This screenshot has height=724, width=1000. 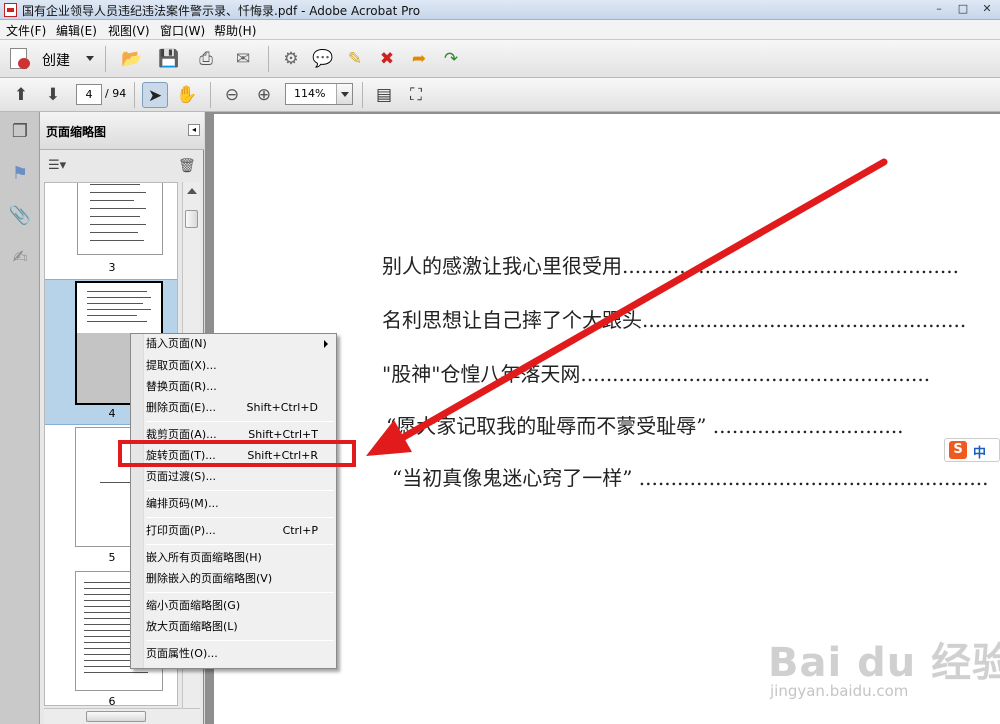 What do you see at coordinates (193, 605) in the screenshot?
I see `menu-item-label: 缩小页面缩略图(G)` at bounding box center [193, 605].